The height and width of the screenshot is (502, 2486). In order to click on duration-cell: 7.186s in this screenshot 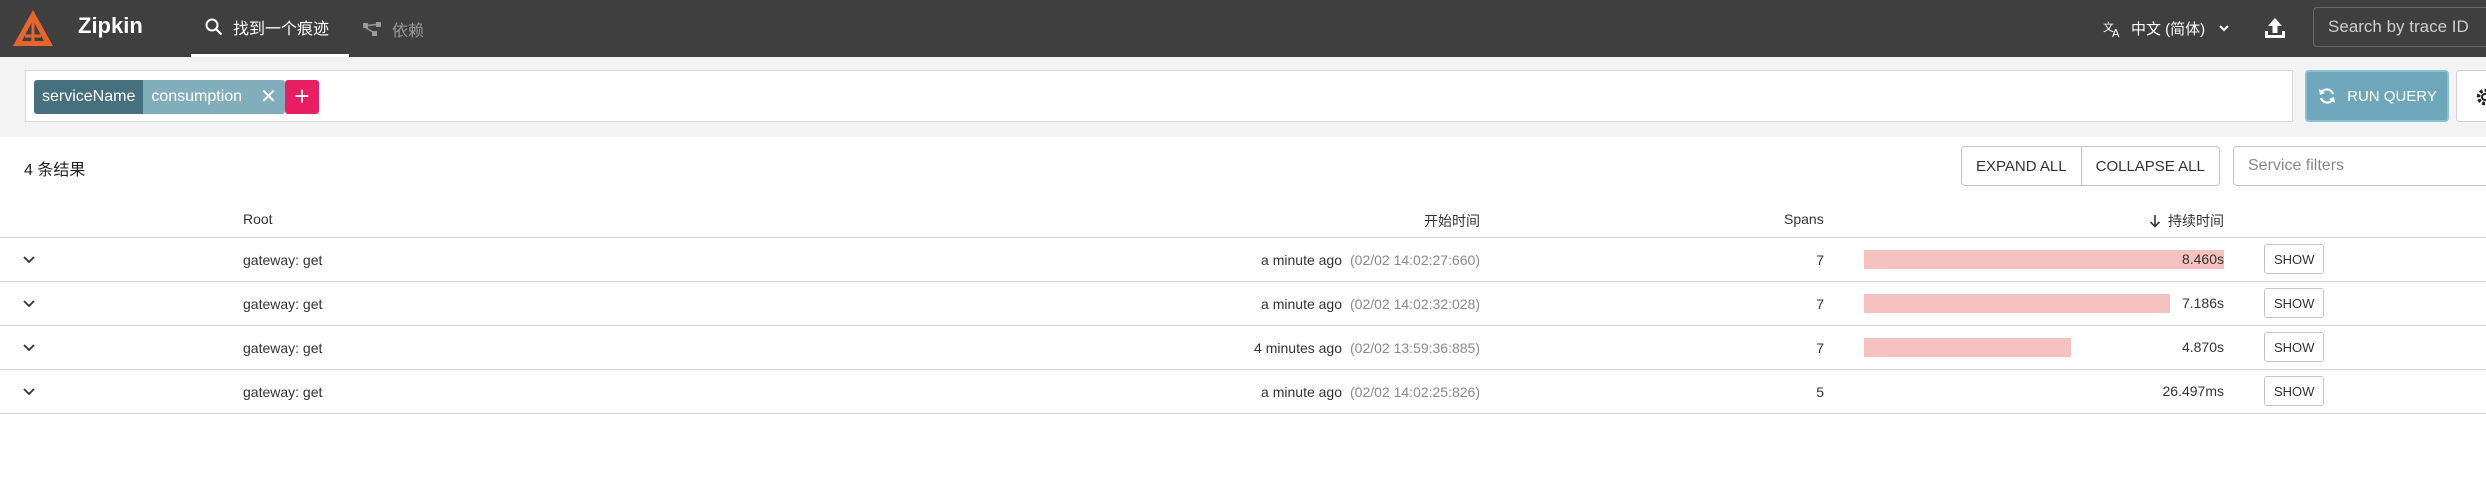, I will do `click(2044, 303)`.